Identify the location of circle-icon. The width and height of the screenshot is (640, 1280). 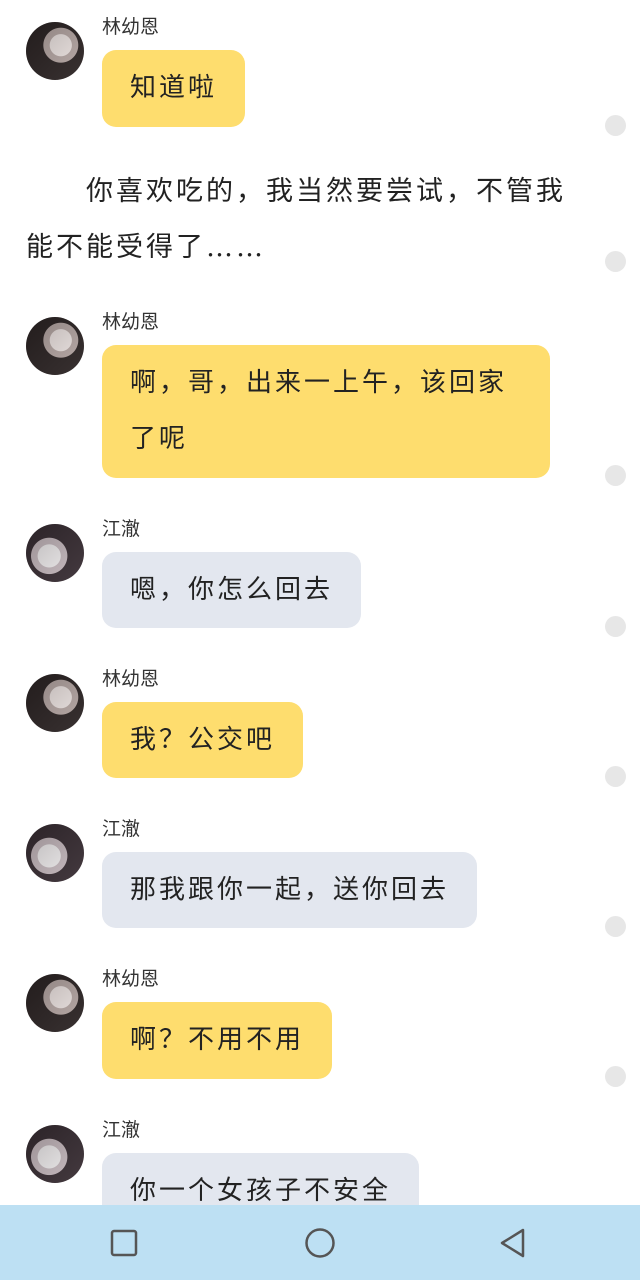
(320, 1243).